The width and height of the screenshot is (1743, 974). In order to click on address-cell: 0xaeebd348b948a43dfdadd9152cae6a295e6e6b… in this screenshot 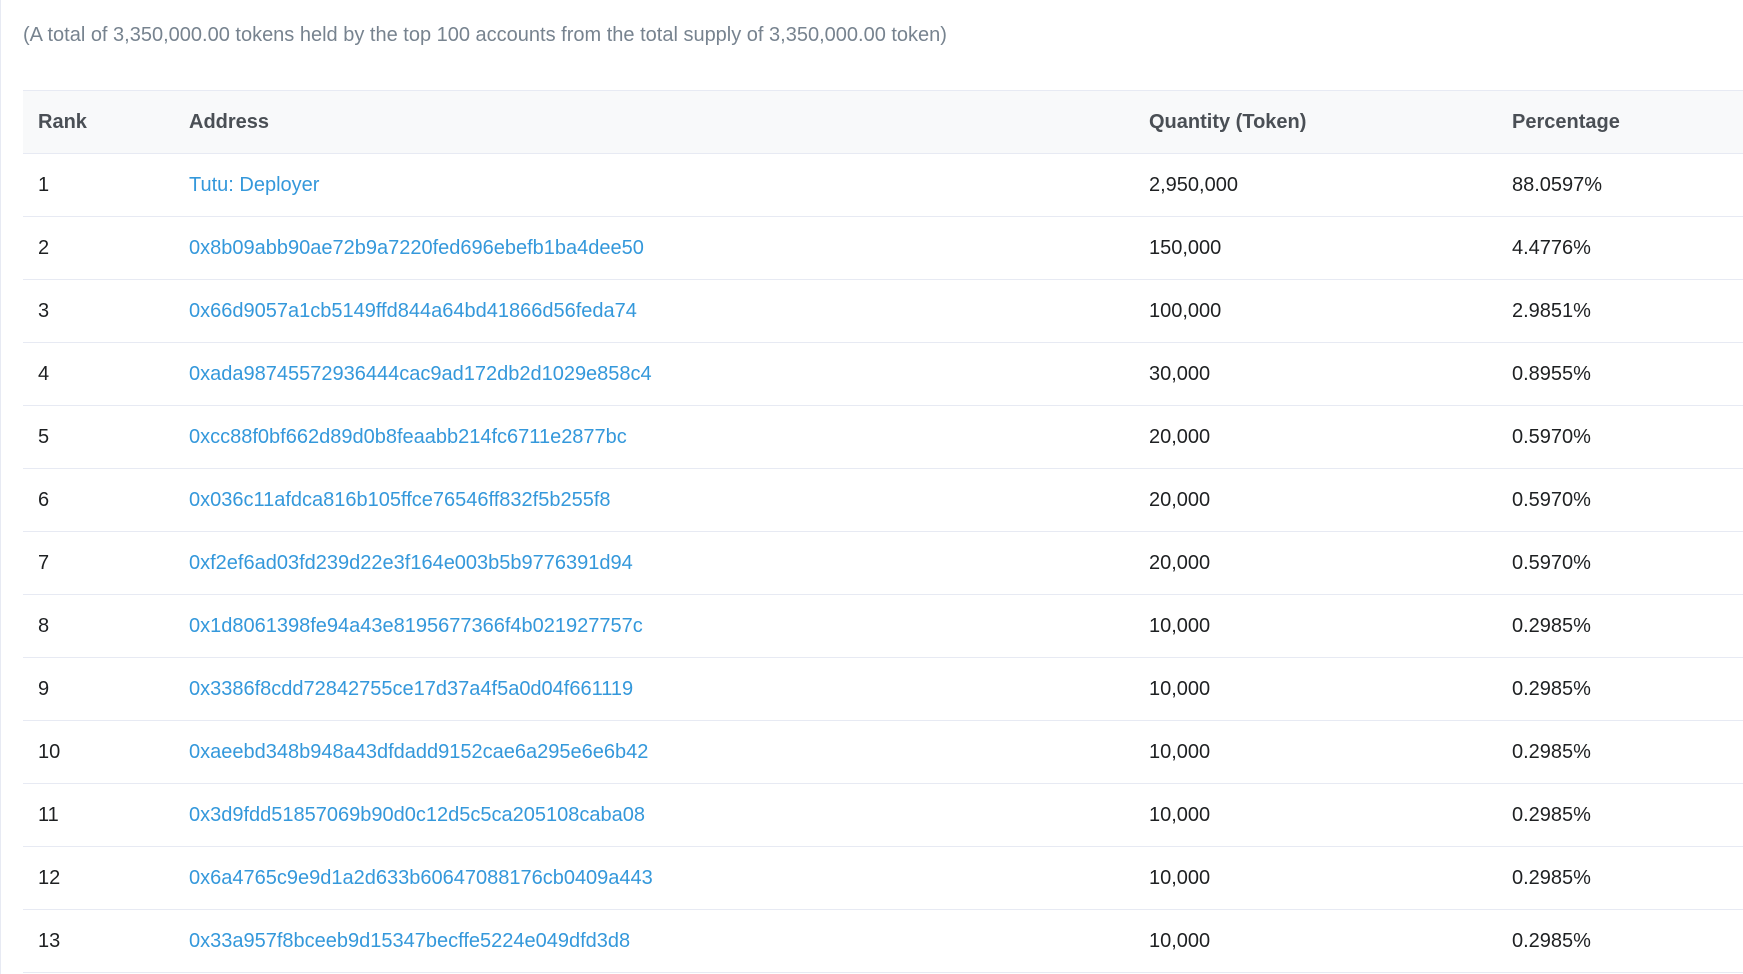, I will do `click(654, 752)`.